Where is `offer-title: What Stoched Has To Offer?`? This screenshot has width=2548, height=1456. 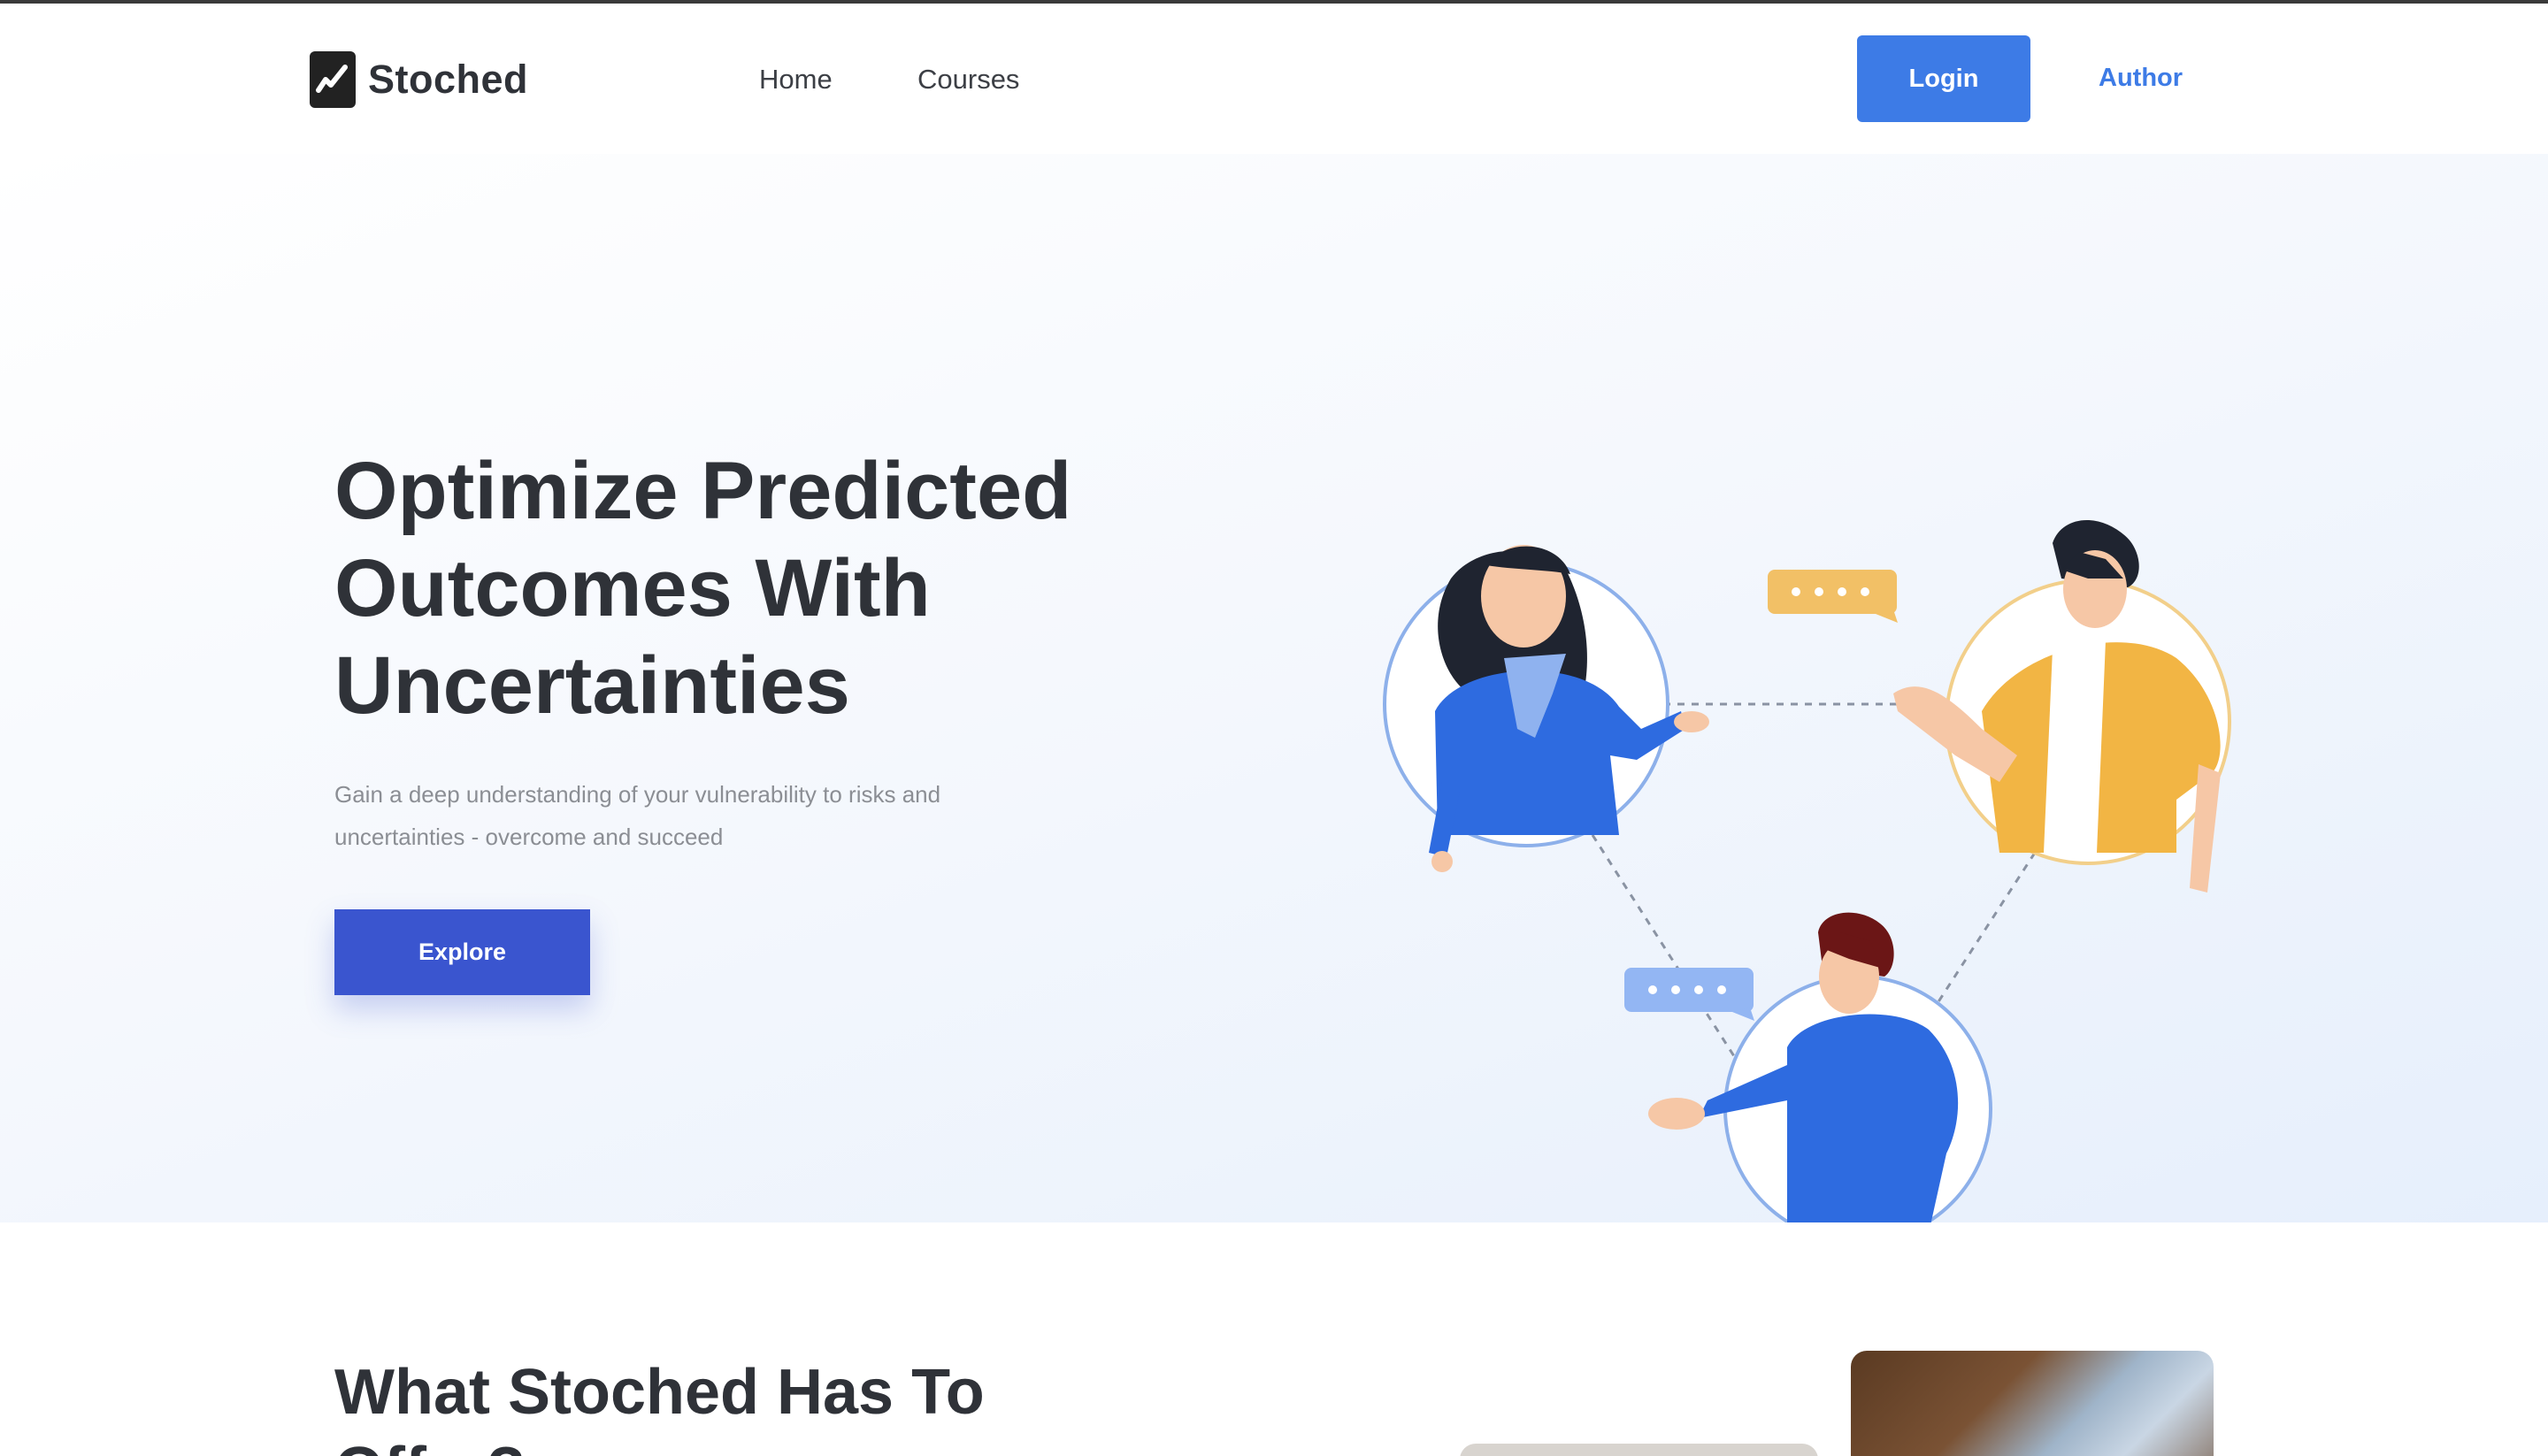
offer-title: What Stoched Has To Offer? is located at coordinates (659, 1406).